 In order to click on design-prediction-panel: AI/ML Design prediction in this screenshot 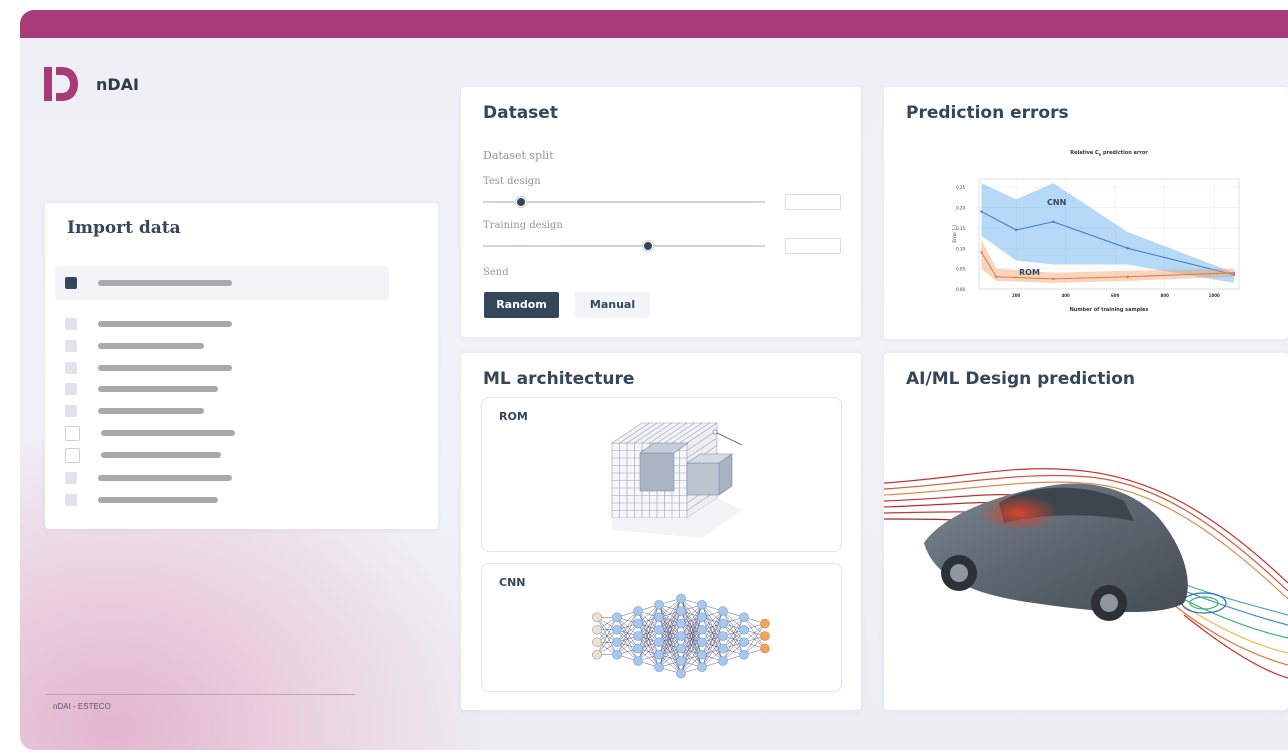, I will do `click(1086, 531)`.